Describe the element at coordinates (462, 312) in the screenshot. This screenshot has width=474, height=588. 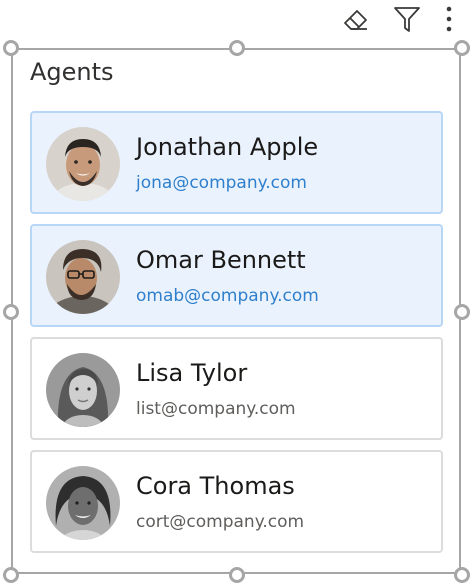
I see `resize-handle-middle-right` at that location.